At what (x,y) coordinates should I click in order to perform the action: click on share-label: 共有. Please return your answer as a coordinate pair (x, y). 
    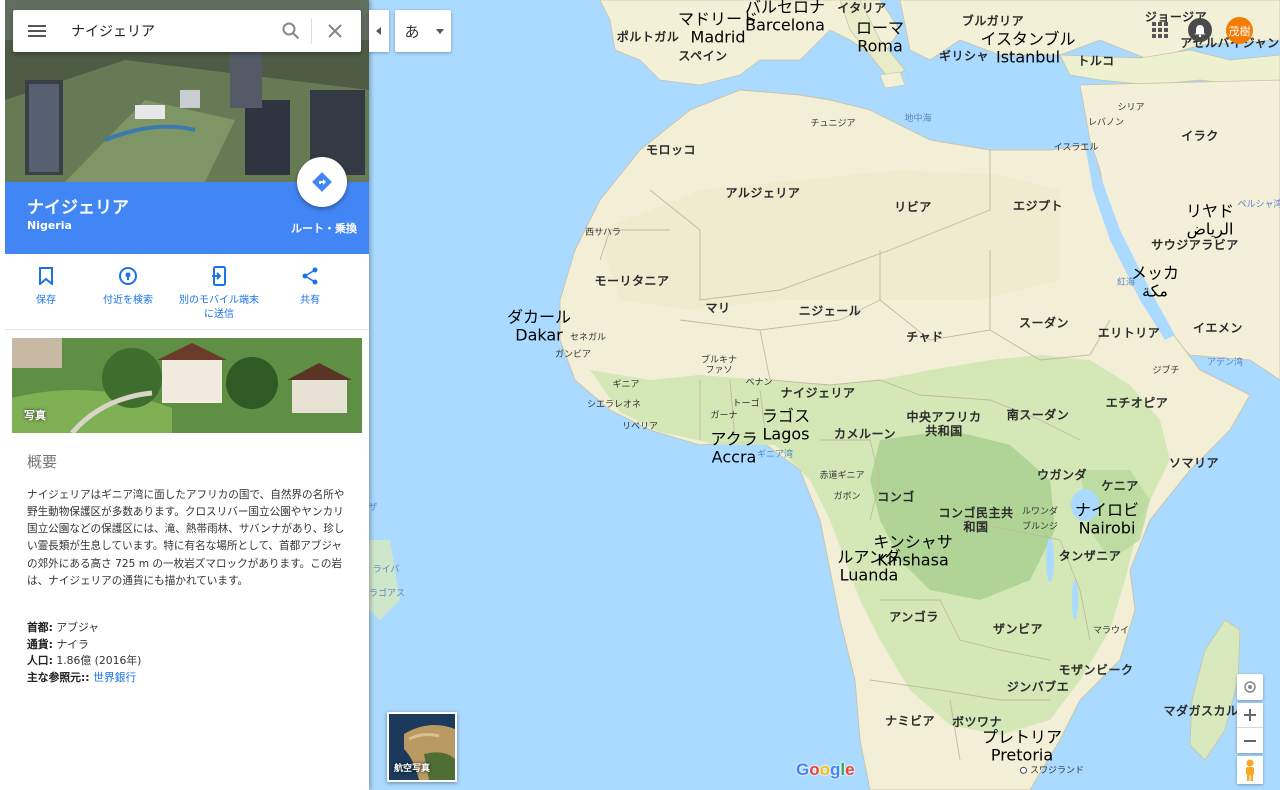
    Looking at the image, I should click on (310, 300).